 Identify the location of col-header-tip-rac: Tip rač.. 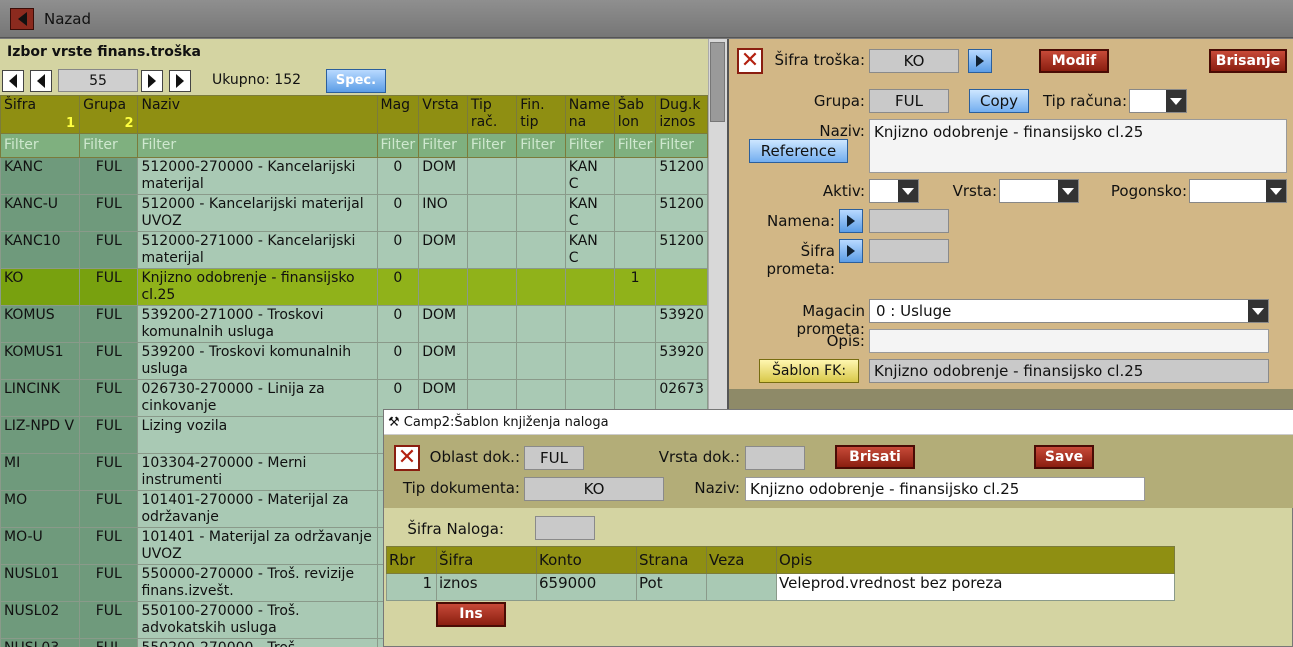
(492, 114).